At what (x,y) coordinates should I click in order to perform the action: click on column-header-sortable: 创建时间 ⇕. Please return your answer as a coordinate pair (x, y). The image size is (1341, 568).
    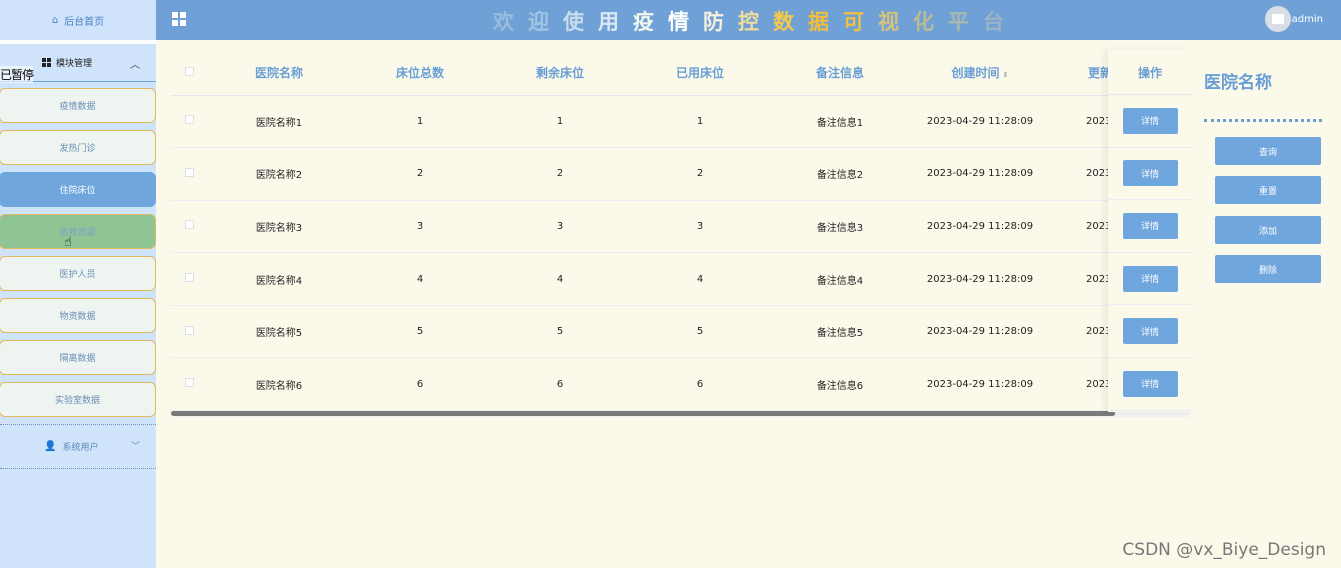
    Looking at the image, I should click on (980, 73).